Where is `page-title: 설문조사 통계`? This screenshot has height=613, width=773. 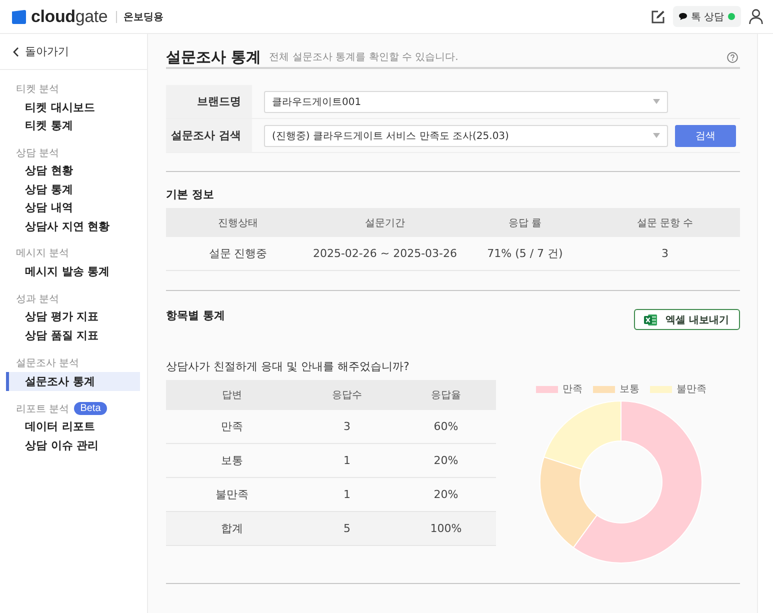
page-title: 설문조사 통계 is located at coordinates (214, 57).